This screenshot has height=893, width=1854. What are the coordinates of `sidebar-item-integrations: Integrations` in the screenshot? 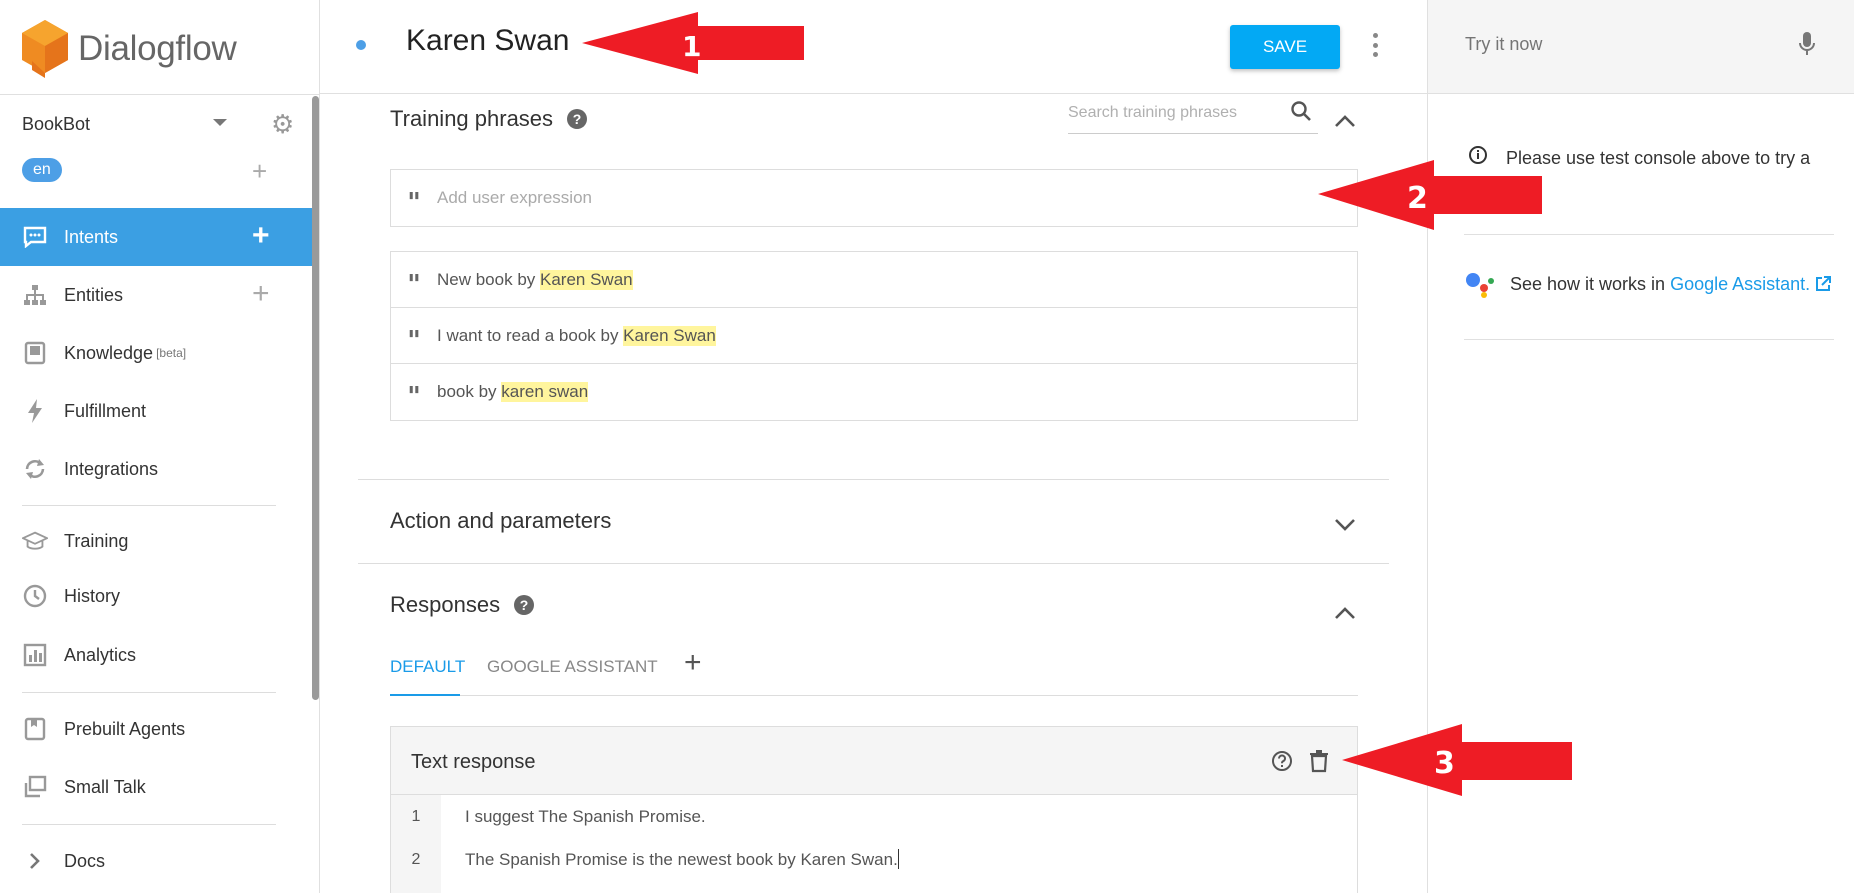 It's located at (157, 469).